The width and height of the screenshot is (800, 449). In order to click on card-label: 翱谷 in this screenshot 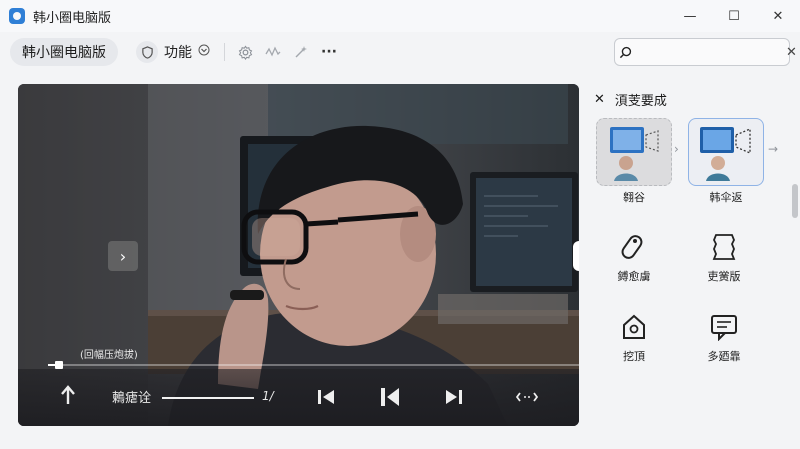, I will do `click(634, 197)`.